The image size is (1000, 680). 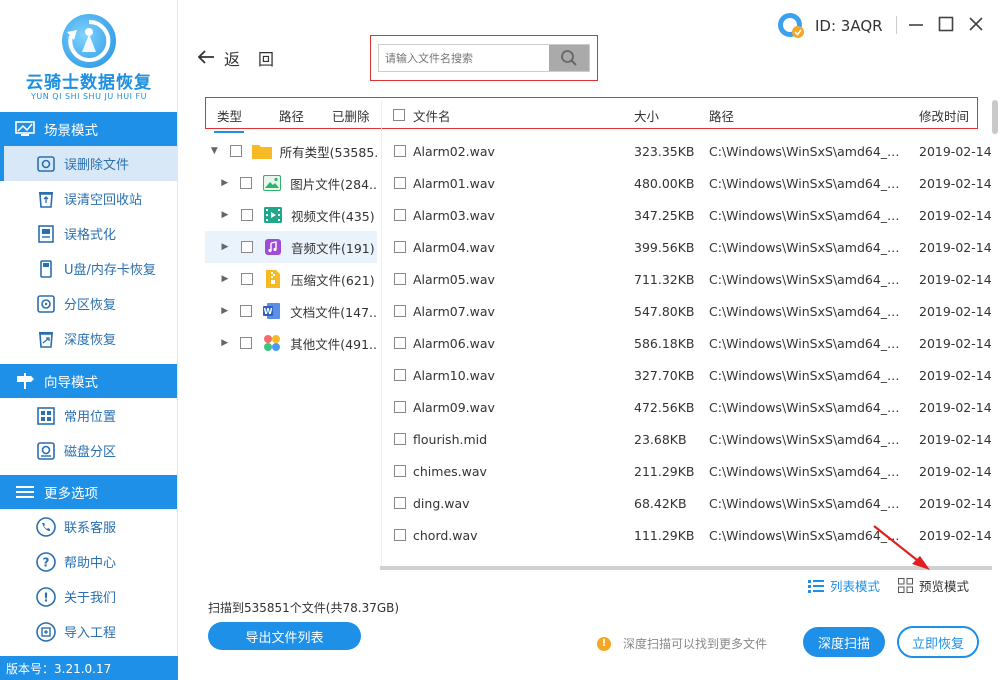 What do you see at coordinates (946, 24) in the screenshot?
I see `maximize-icon` at bounding box center [946, 24].